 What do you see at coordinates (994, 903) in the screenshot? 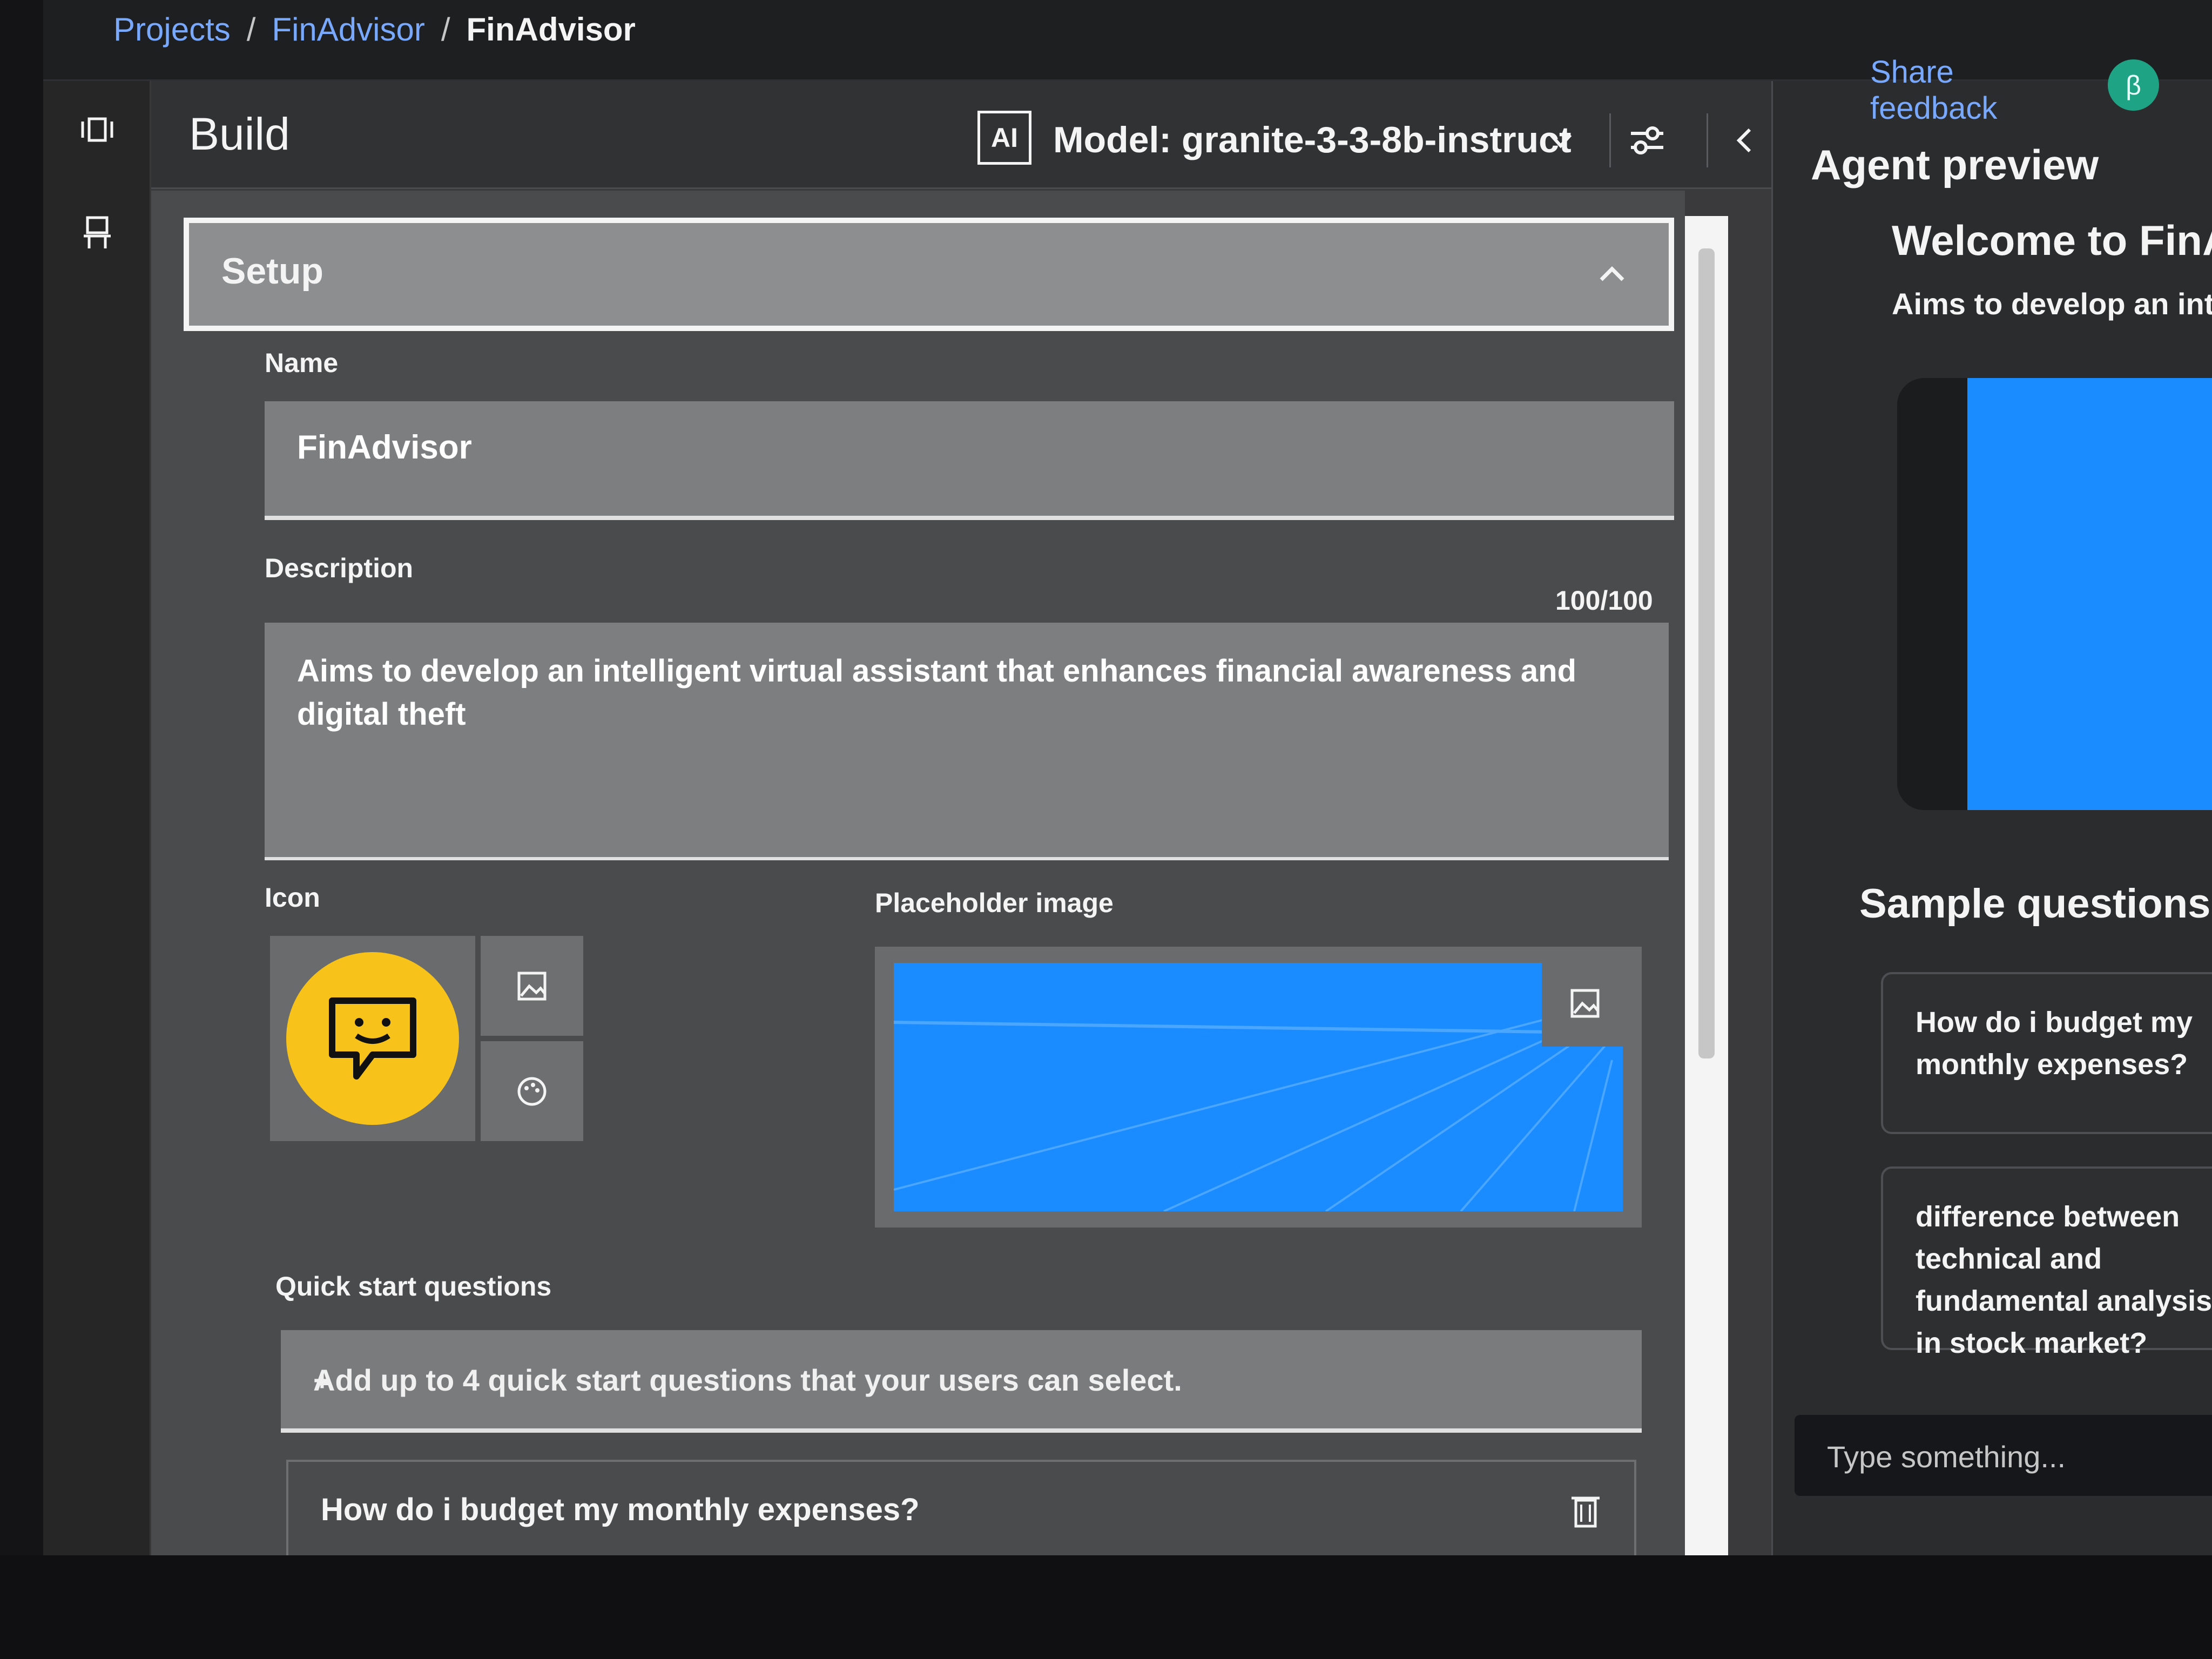
I see `placeholder-image-label: Placeholder image` at bounding box center [994, 903].